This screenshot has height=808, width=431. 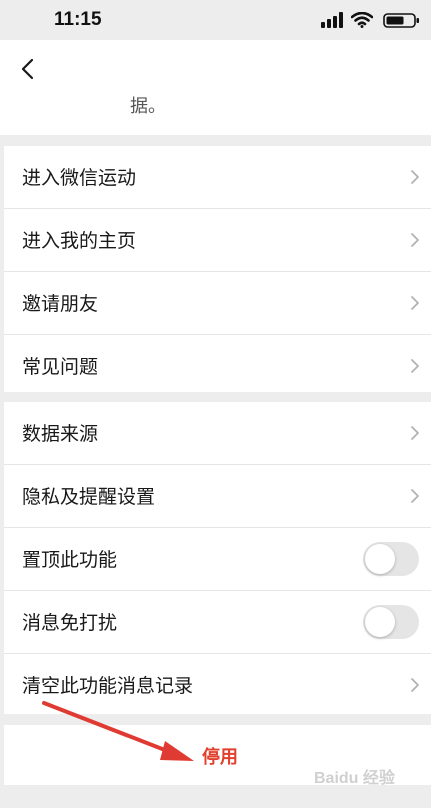 What do you see at coordinates (220, 757) in the screenshot?
I see `disable-button-label: 停用` at bounding box center [220, 757].